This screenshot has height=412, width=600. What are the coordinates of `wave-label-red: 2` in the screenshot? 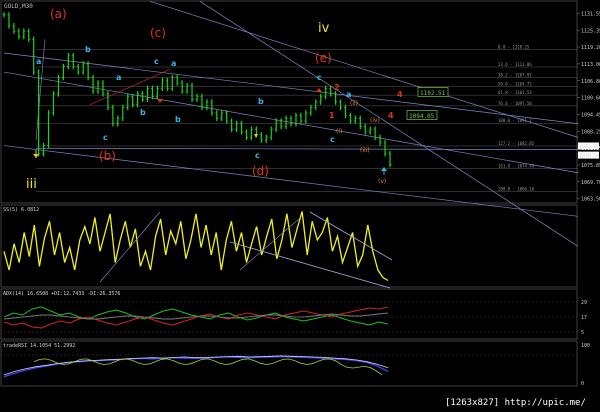 It's located at (337, 87).